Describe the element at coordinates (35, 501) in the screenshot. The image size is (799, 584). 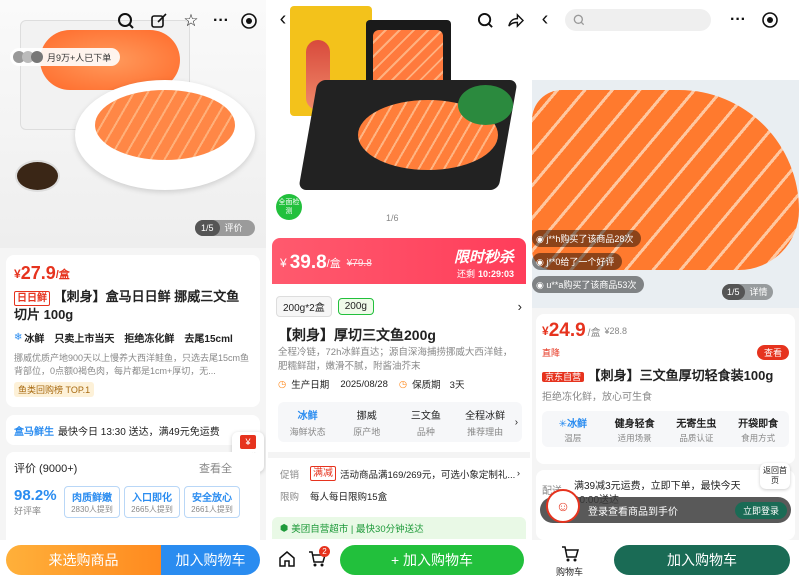
I see `good-rate: 98.2% 好评率` at that location.